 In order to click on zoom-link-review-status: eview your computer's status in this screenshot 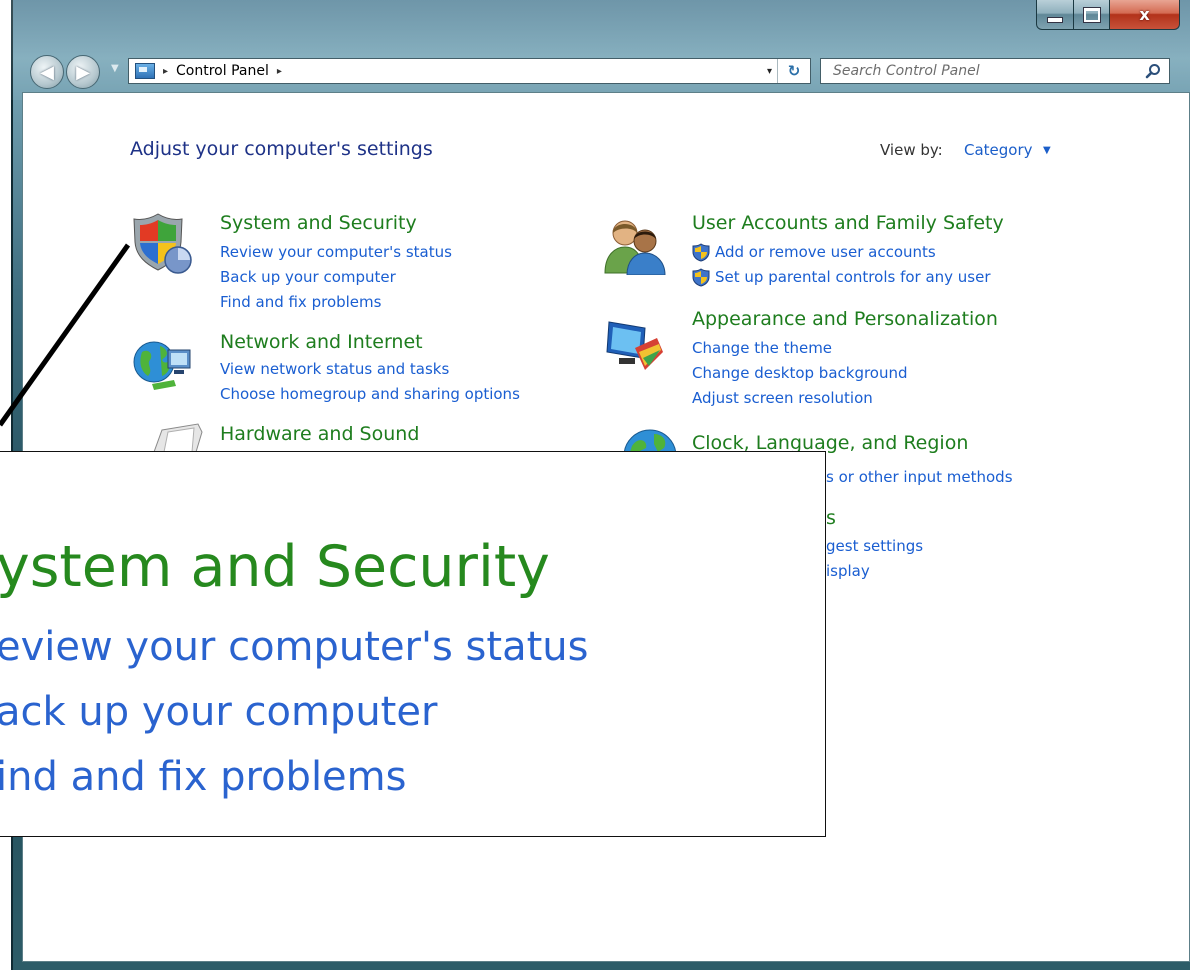, I will do `click(294, 647)`.